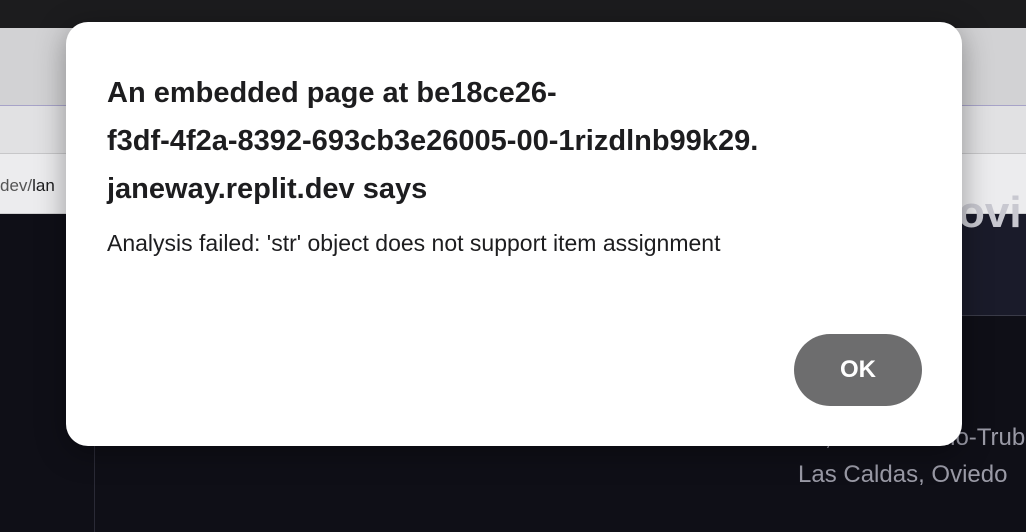 This screenshot has height=532, width=1026. I want to click on ok-button: OK, so click(858, 370).